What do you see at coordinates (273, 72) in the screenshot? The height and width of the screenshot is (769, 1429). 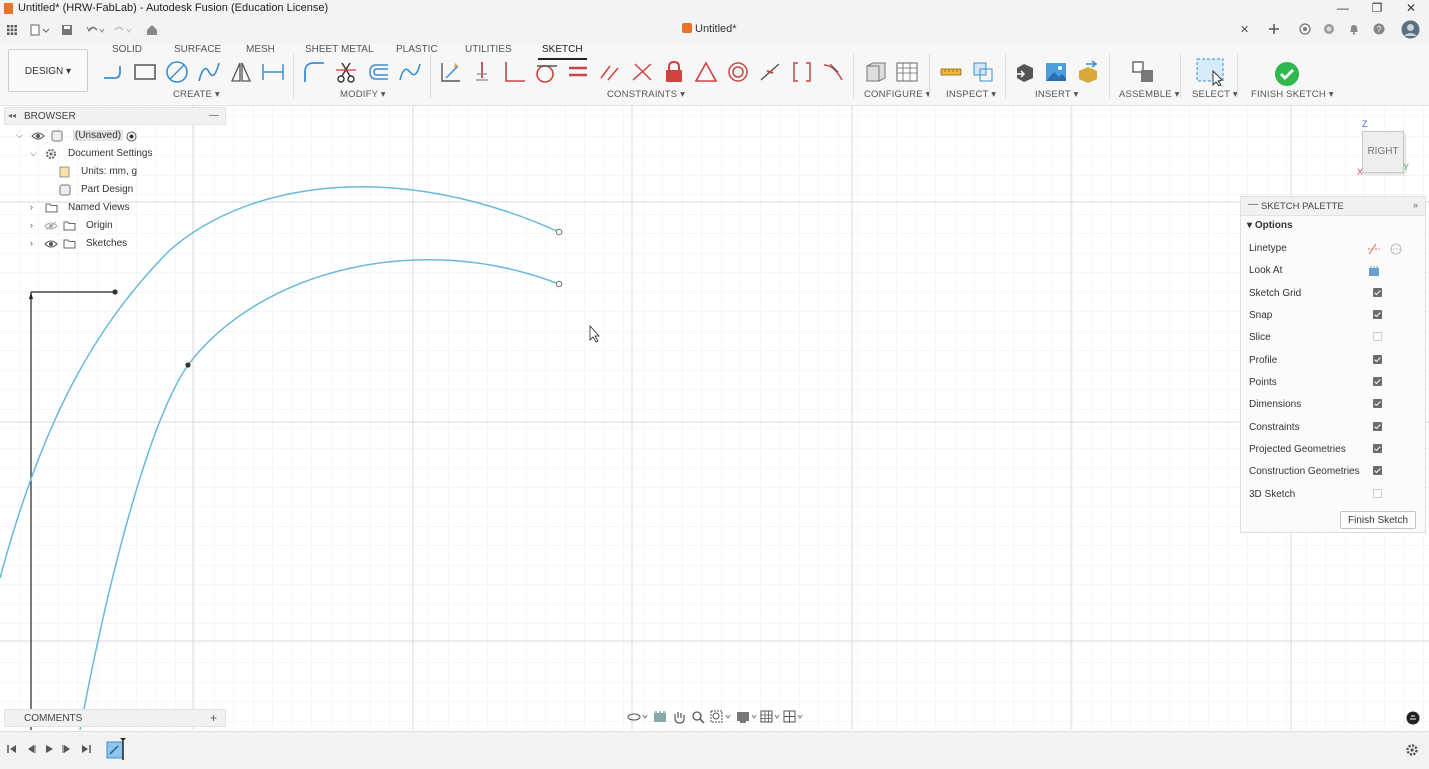 I see `sketch-dimension-icon` at bounding box center [273, 72].